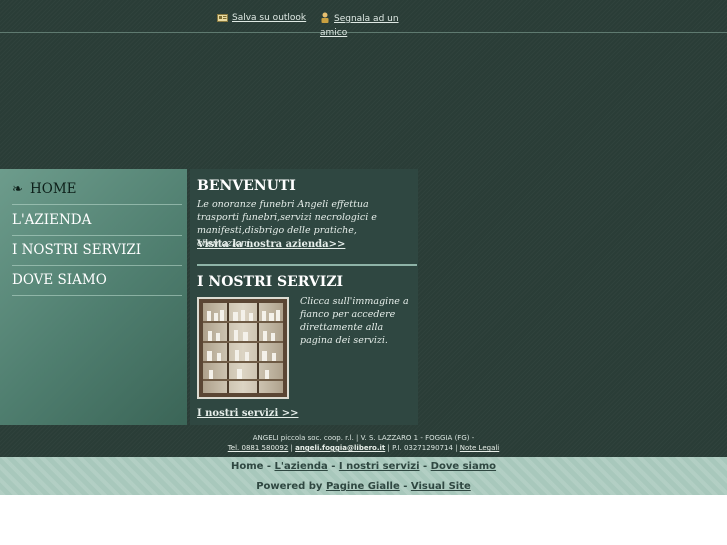 The height and width of the screenshot is (545, 727). Describe the element at coordinates (59, 280) in the screenshot. I see `nav-item-label: DOVE SIAMO` at that location.